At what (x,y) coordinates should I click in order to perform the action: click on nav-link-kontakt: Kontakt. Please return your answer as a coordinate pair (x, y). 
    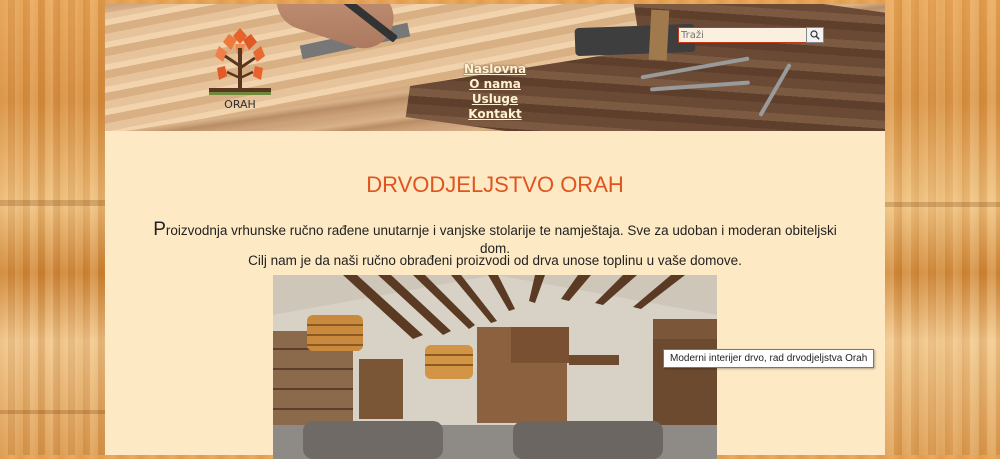
    Looking at the image, I should click on (495, 114).